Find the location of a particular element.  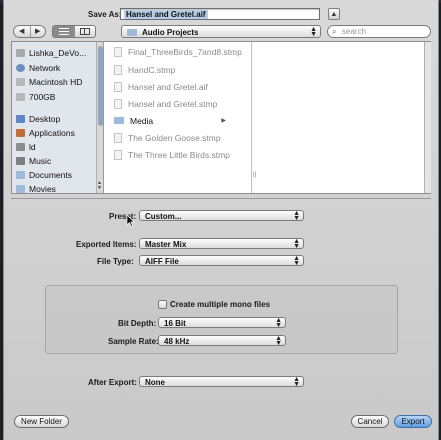

sidebar-item-movies: Movies is located at coordinates (36, 189).